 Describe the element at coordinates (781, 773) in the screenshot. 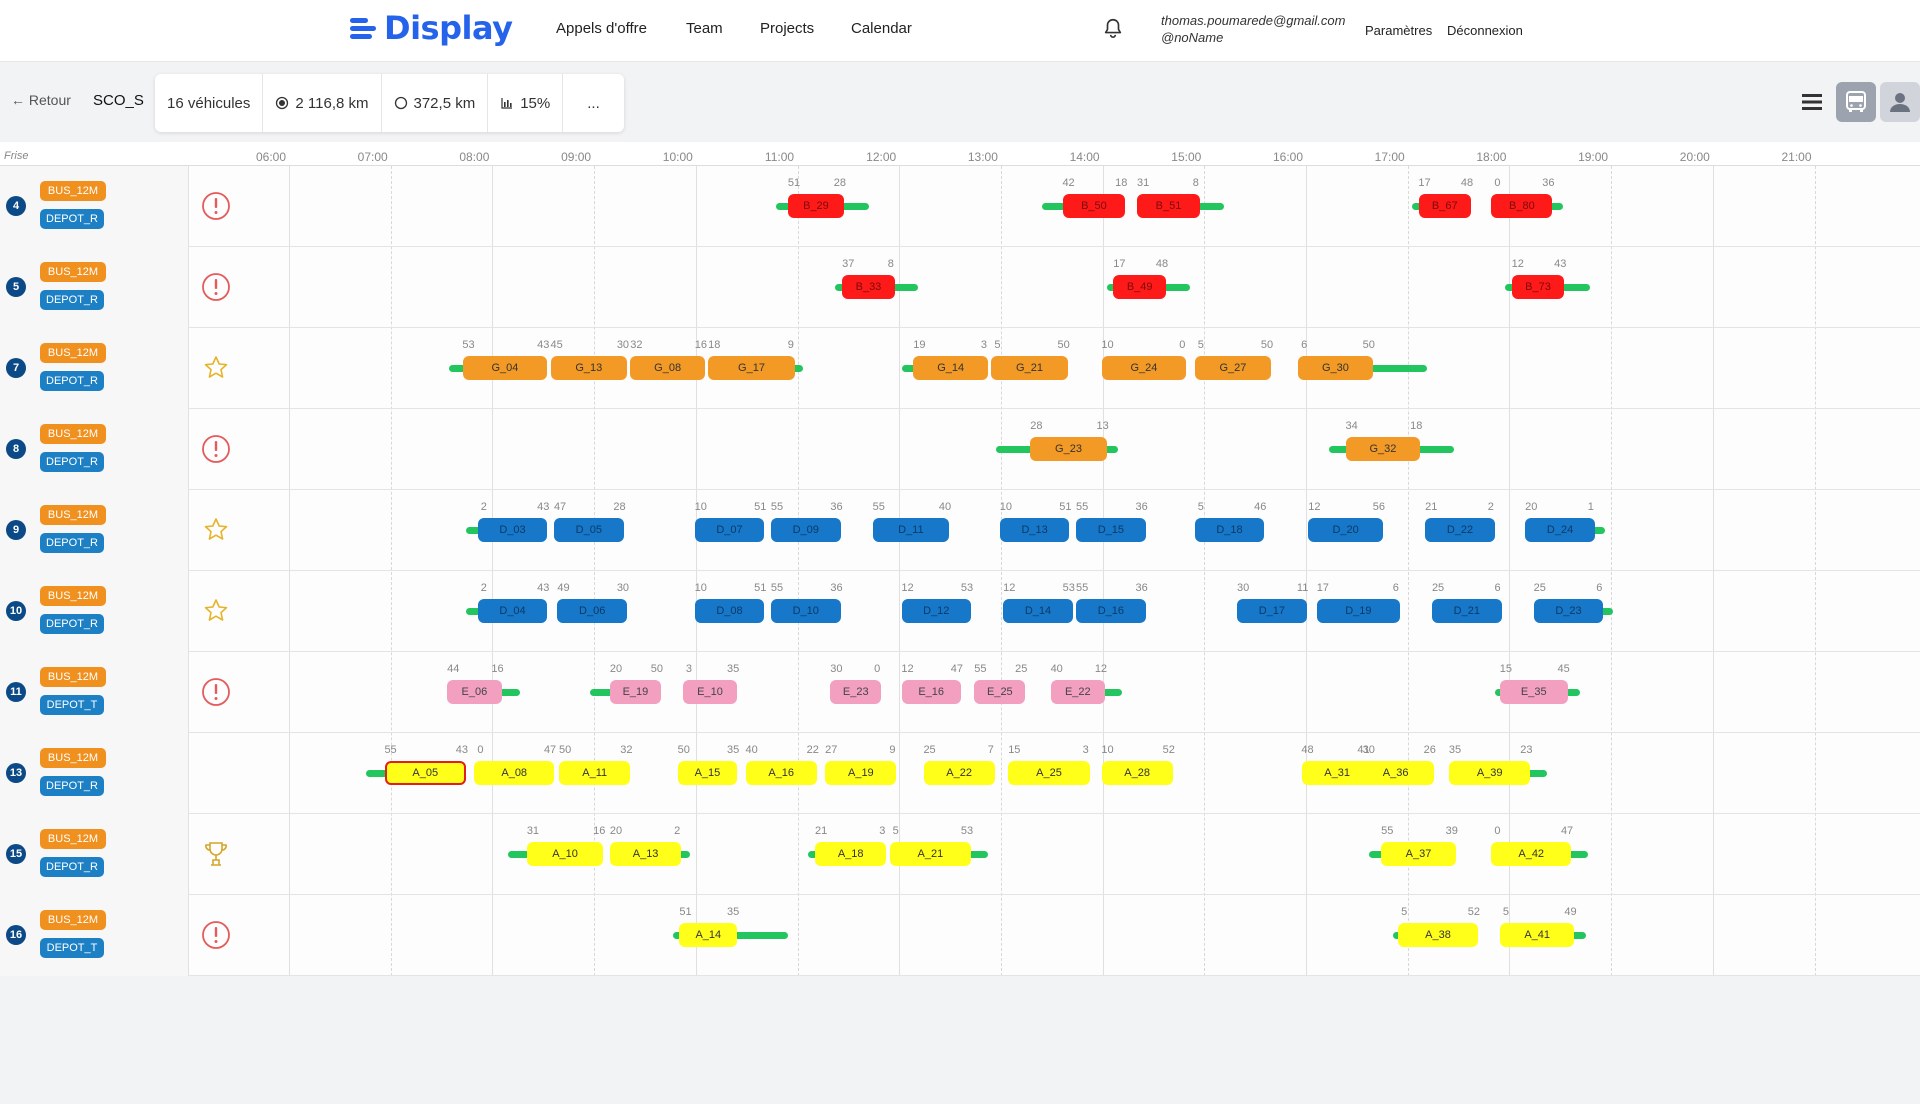

I see `trip-block: A_16` at that location.